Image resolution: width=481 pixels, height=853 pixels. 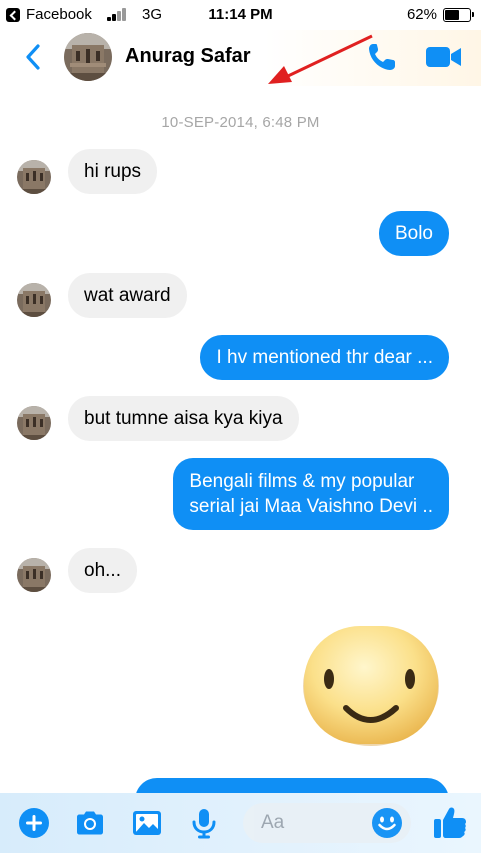 I want to click on contact-name: Anurag Safar, so click(x=188, y=56).